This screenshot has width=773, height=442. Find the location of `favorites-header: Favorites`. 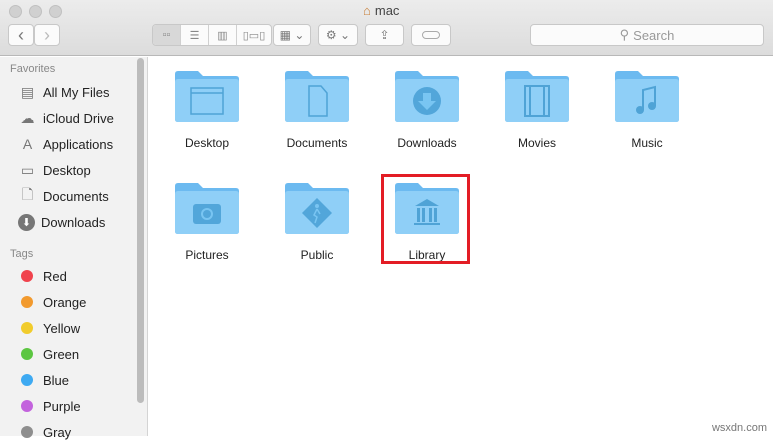

favorites-header: Favorites is located at coordinates (33, 69).